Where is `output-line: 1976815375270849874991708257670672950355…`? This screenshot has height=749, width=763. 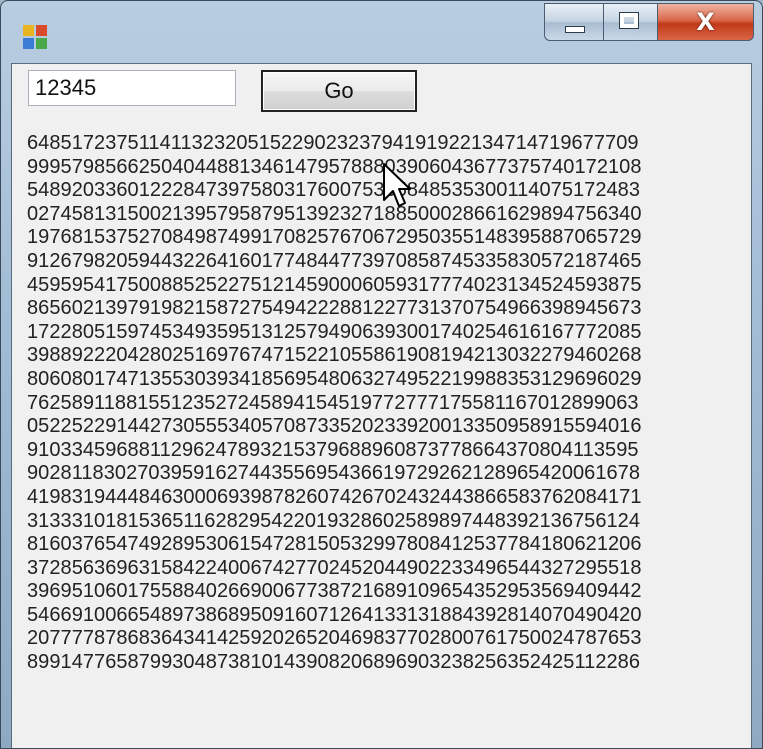 output-line: 1976815375270849874991708257670672950355… is located at coordinates (334, 237).